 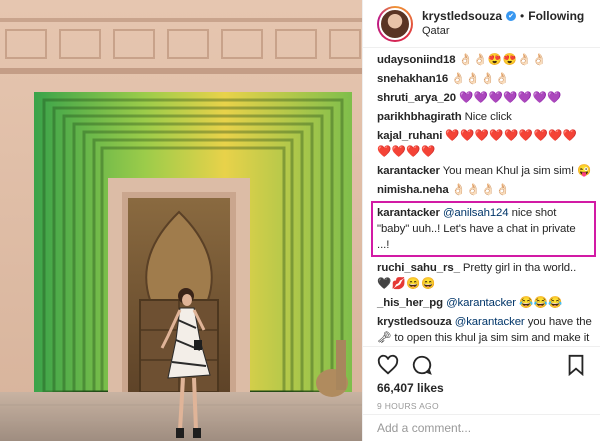 What do you see at coordinates (511, 16) in the screenshot?
I see `verified-badge-icon: ✔` at bounding box center [511, 16].